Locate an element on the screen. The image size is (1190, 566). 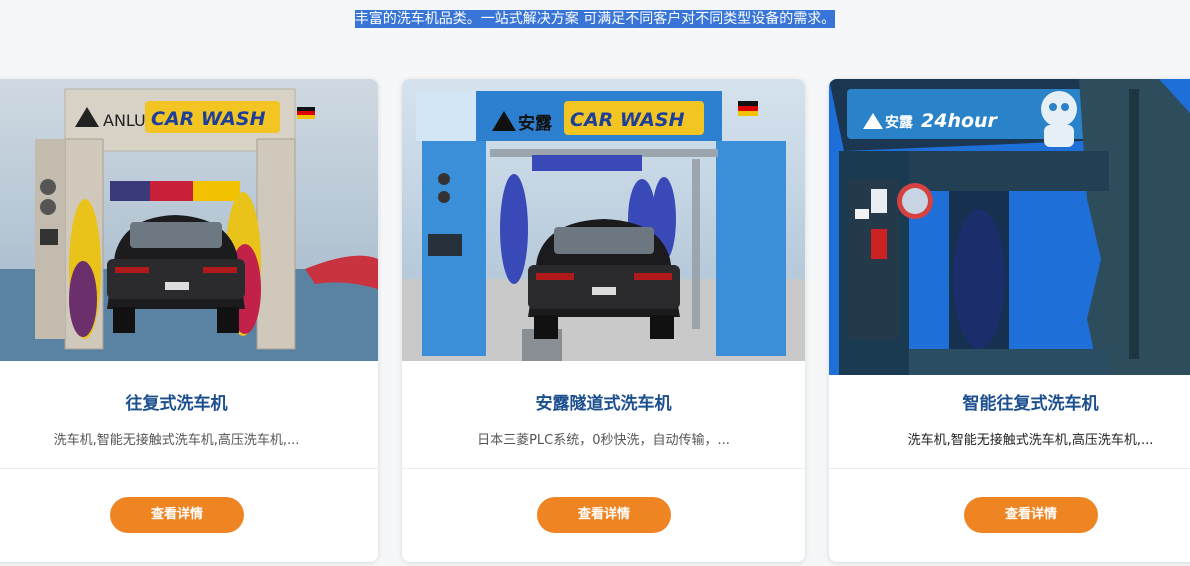
intro-section: 丰富的洗车机品类。一站式解决方案 可满足不同客户对不同类型设备的需求。 is located at coordinates (595, 18).